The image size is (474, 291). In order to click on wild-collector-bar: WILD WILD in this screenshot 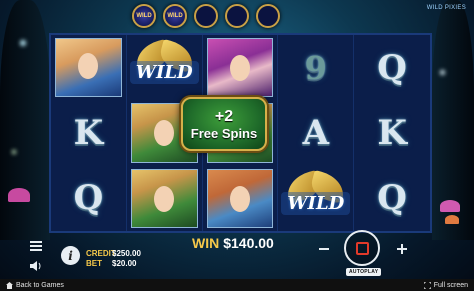, I will do `click(206, 16)`.